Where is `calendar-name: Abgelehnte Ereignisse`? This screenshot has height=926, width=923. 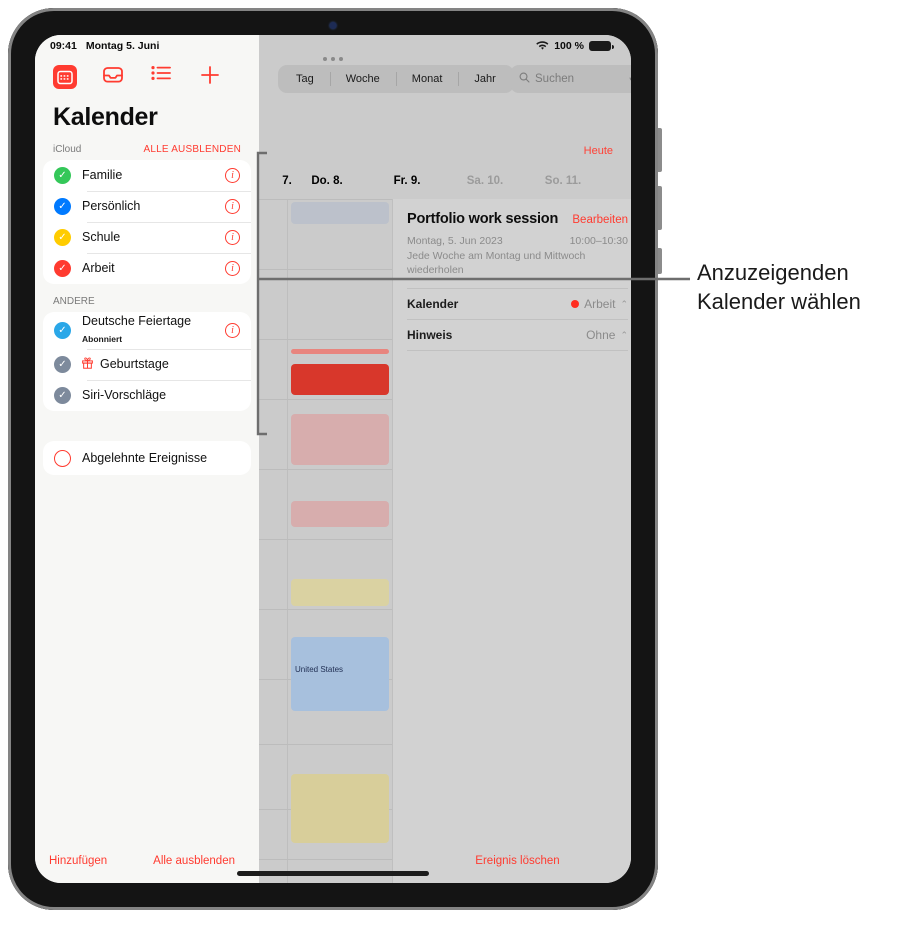
calendar-name: Abgelehnte Ereignisse is located at coordinates (145, 457).